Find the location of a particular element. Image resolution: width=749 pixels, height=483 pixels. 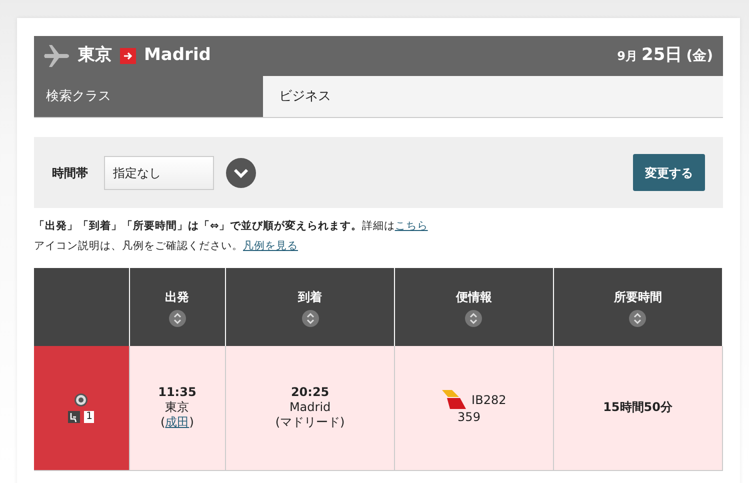

duration: 15時間50分 is located at coordinates (637, 407).